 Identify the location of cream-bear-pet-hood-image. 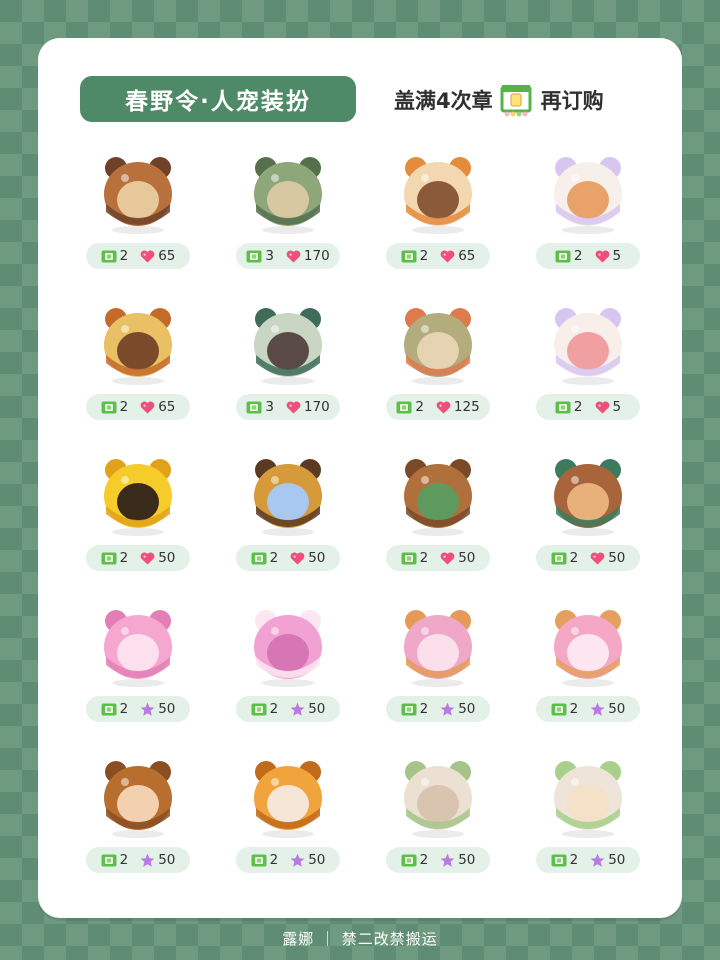
(588, 796).